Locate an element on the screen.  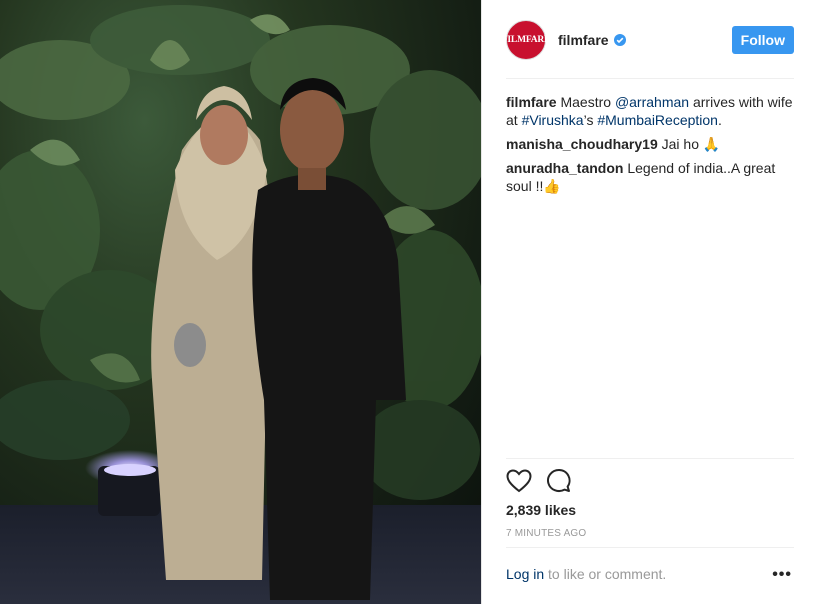
caption-username: filmfare is located at coordinates (531, 102).